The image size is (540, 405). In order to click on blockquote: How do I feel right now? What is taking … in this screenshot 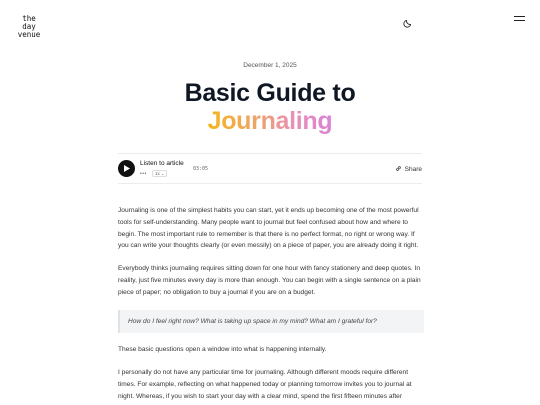, I will do `click(271, 321)`.